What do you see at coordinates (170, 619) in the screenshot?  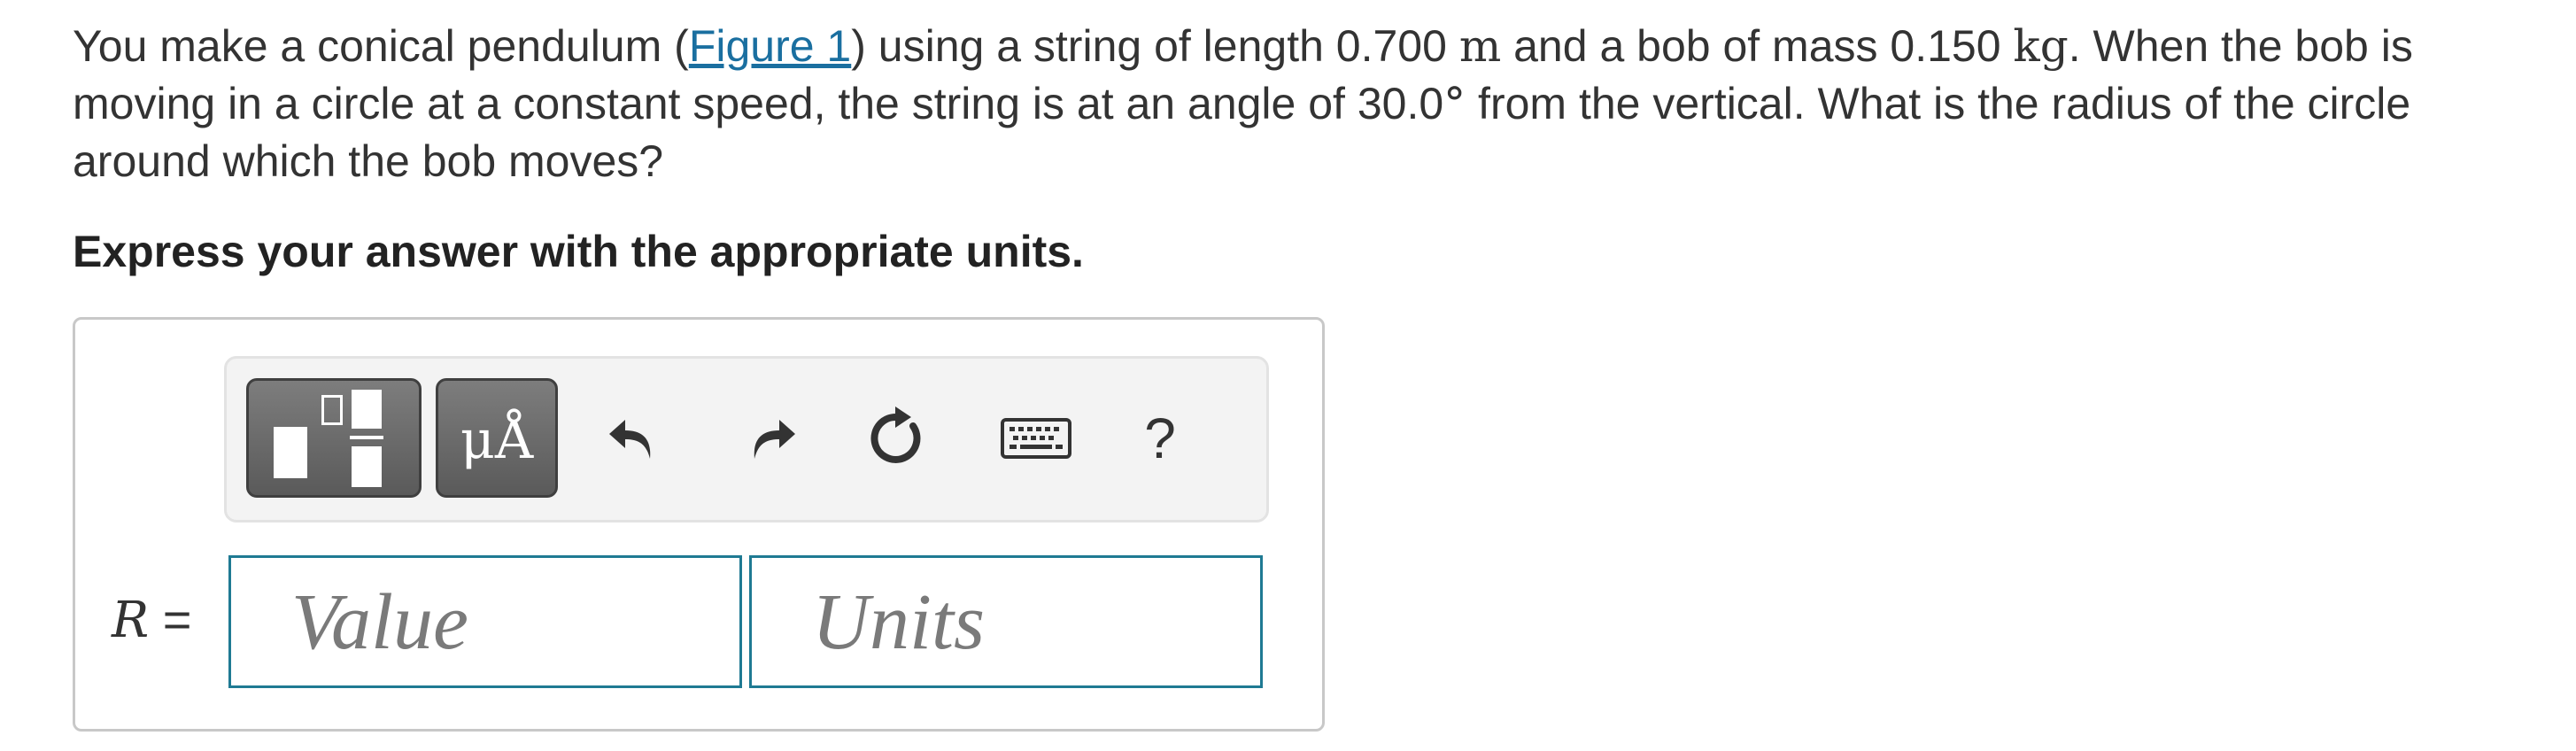 I see `equals-sign: =` at bounding box center [170, 619].